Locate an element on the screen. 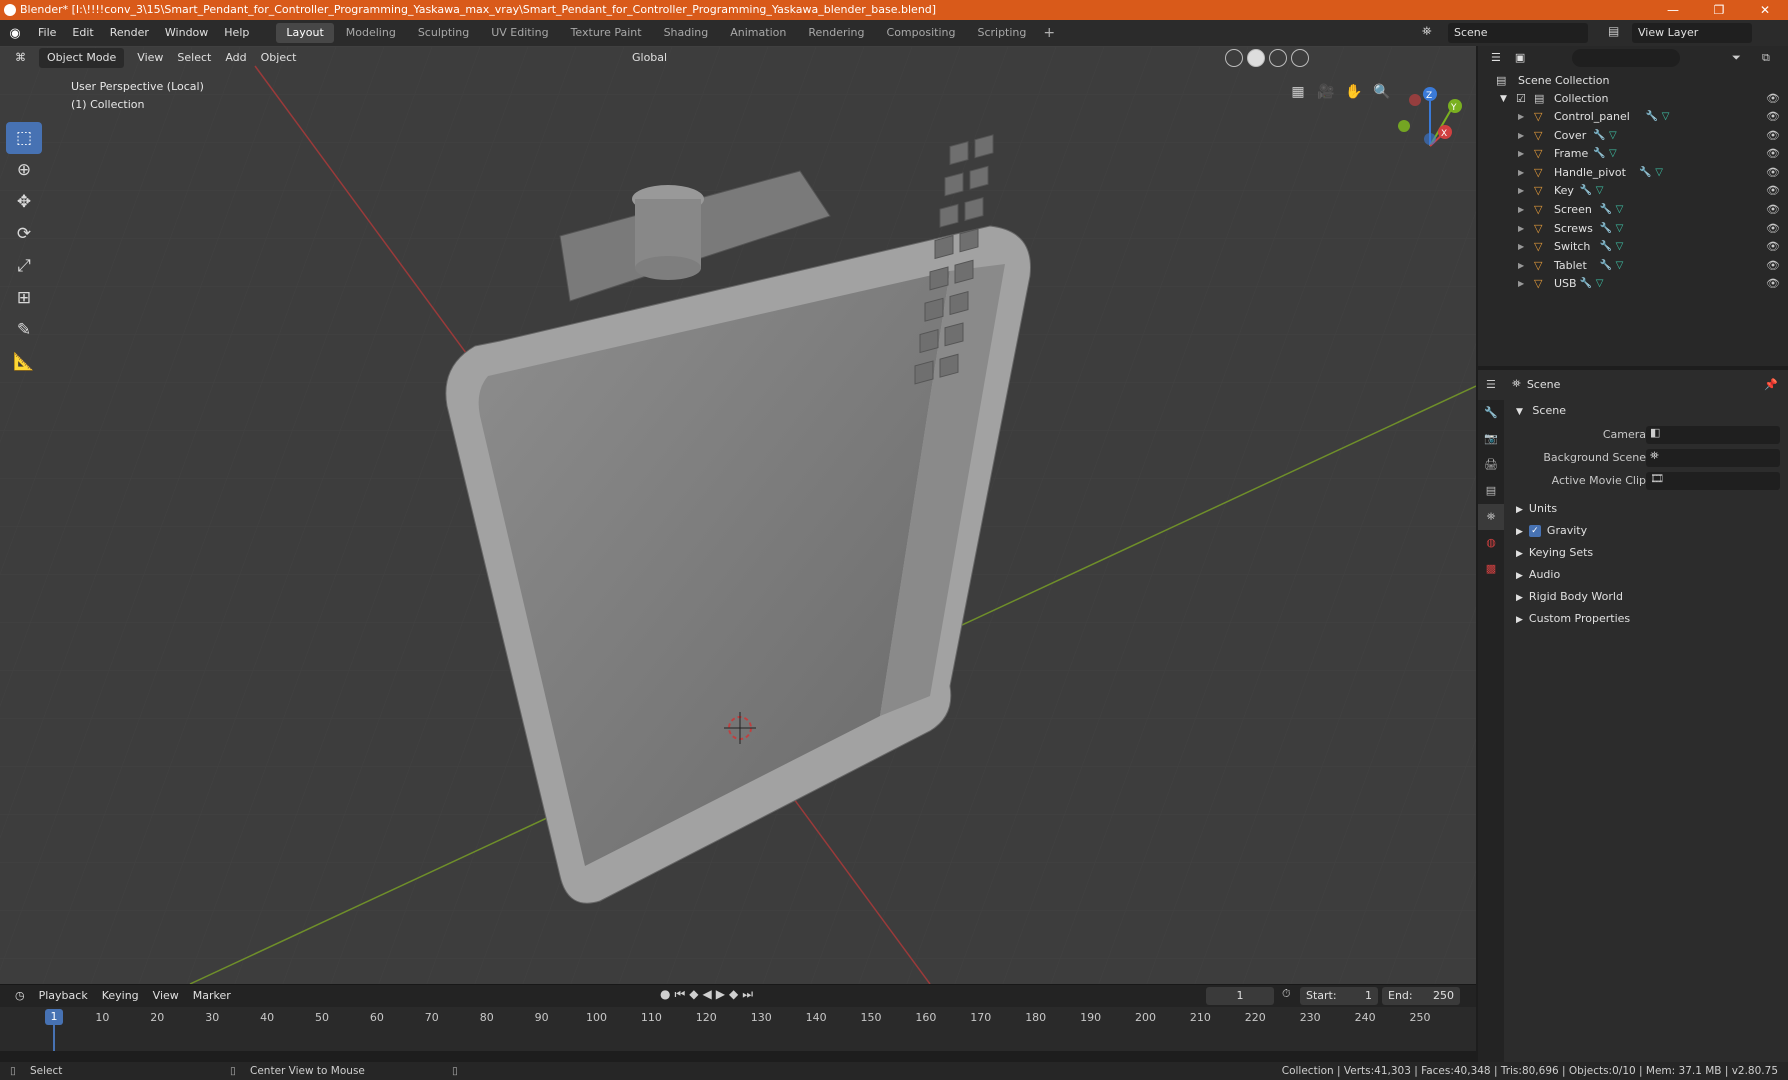 This screenshot has height=1080, width=1788. jump-start-icon: ⏮ is located at coordinates (679, 994).